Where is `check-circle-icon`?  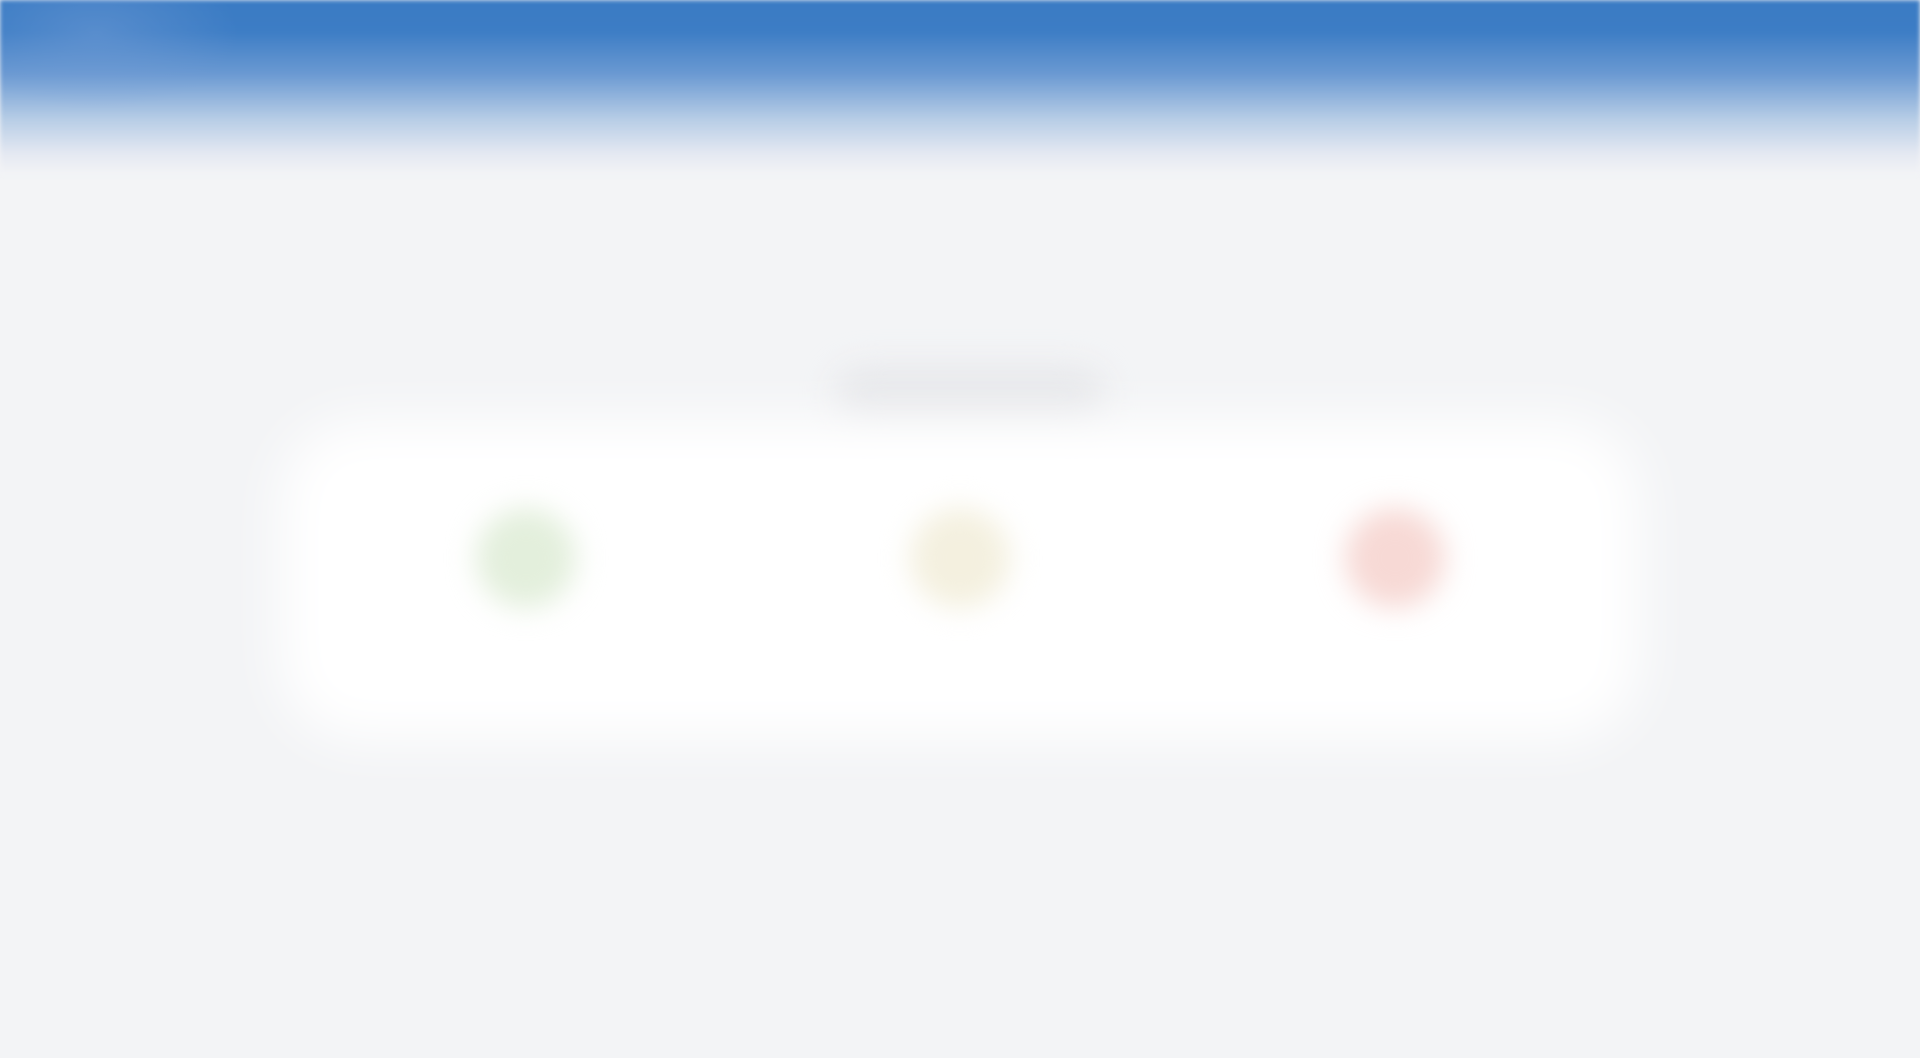 check-circle-icon is located at coordinates (526, 558).